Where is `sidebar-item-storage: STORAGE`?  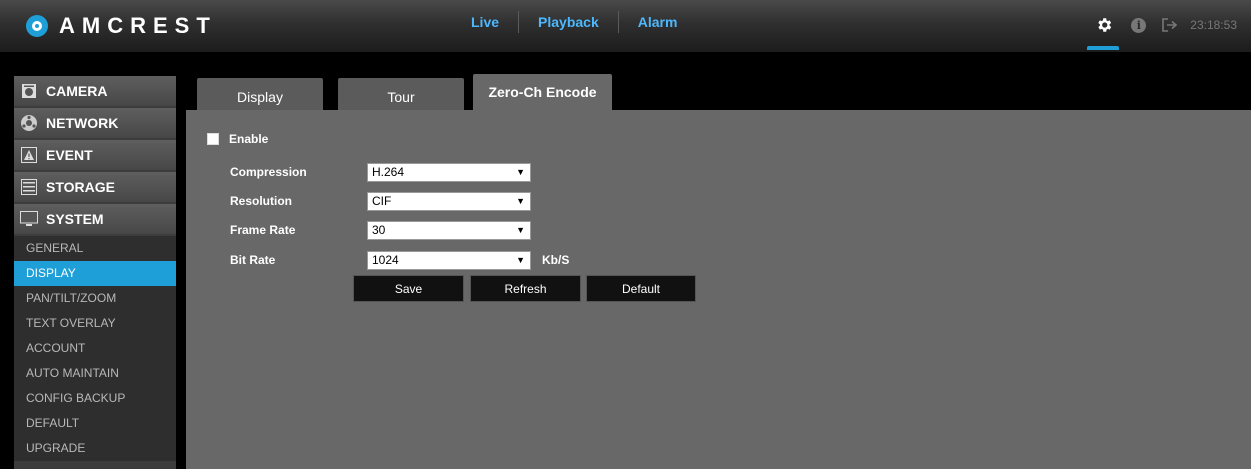
sidebar-item-storage: STORAGE is located at coordinates (95, 187).